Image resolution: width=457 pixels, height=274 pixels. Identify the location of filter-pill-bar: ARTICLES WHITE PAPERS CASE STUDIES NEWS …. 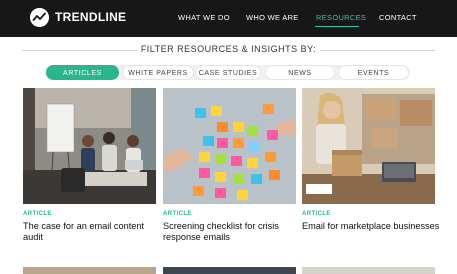
(227, 72).